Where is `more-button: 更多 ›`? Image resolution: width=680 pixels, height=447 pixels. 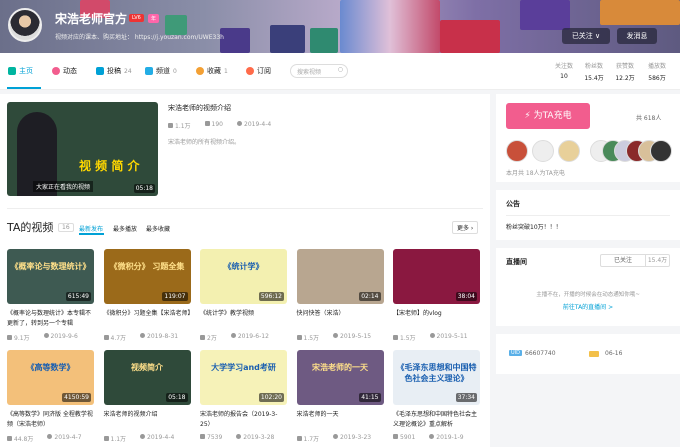 more-button: 更多 › is located at coordinates (465, 227).